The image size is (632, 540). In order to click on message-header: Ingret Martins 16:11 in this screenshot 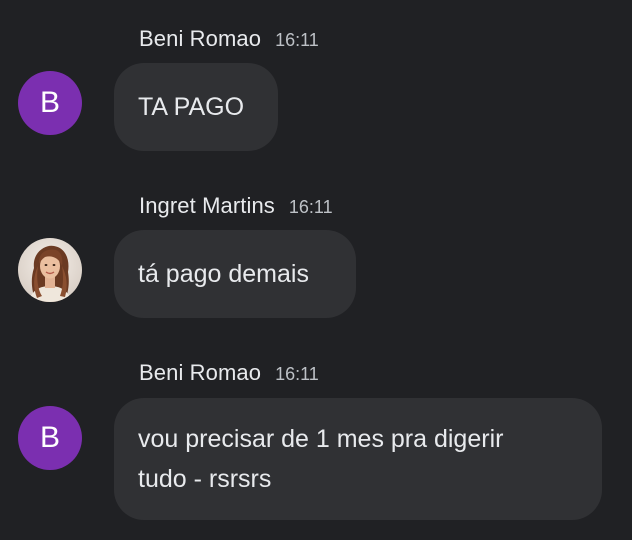, I will do `click(236, 208)`.